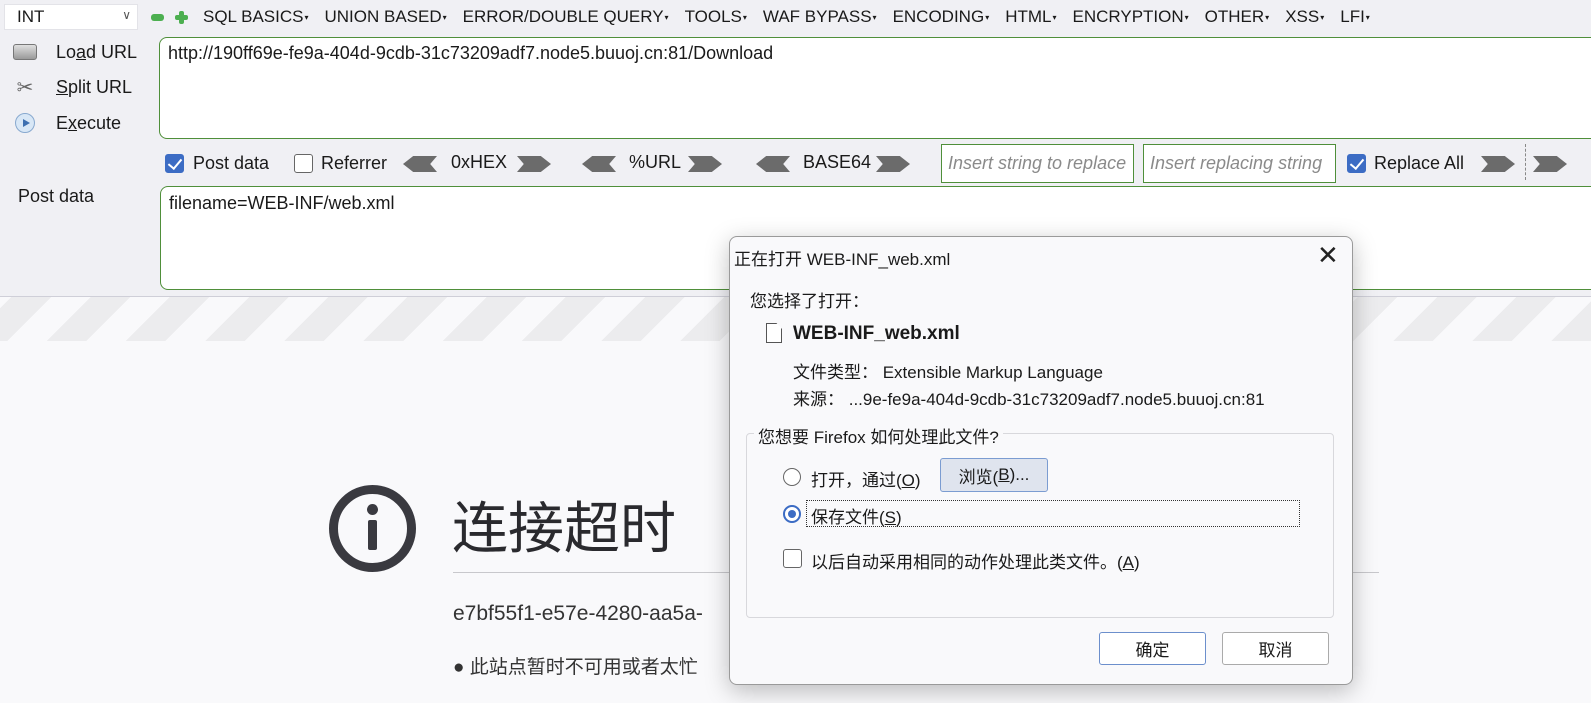 Image resolution: width=1591 pixels, height=703 pixels. I want to click on chevron-down-icon: ∨, so click(126, 15).